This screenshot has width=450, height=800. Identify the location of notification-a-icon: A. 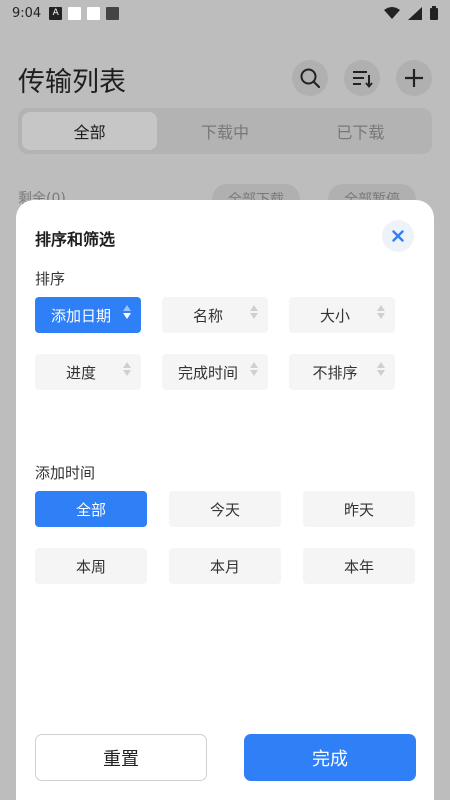
(56, 13).